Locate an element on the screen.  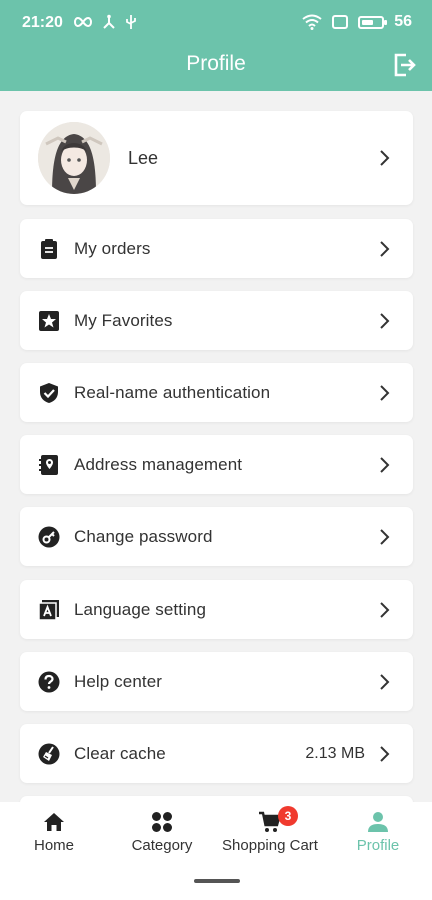
category-icon is located at coordinates (162, 822).